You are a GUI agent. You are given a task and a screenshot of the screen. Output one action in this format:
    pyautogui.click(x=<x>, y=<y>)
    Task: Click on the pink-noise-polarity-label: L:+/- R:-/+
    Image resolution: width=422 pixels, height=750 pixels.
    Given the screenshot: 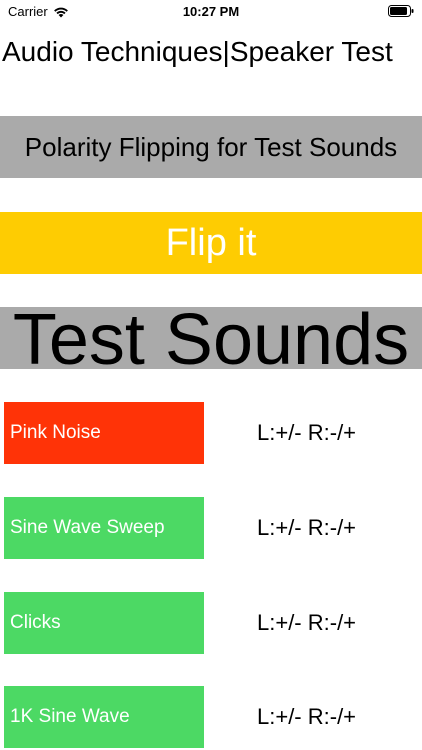 What is the action you would take?
    pyautogui.click(x=307, y=432)
    